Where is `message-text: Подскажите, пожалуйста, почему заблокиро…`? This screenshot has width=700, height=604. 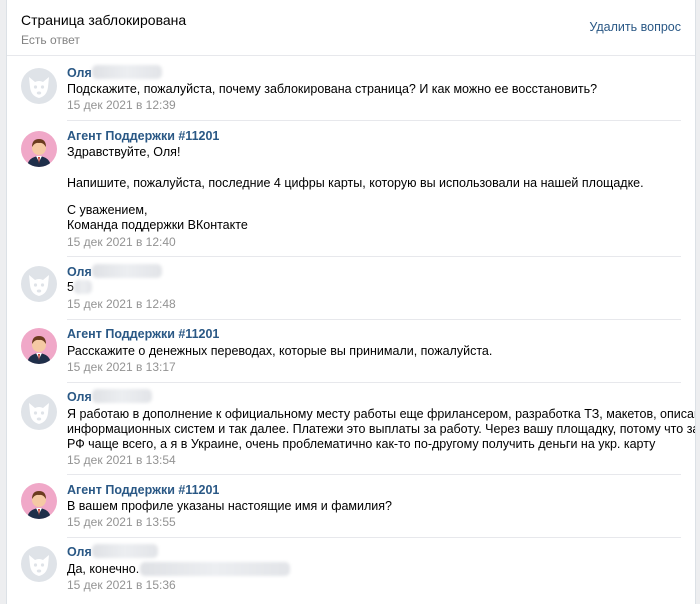 message-text: Подскажите, пожалуйста, почему заблокиро… is located at coordinates (332, 89).